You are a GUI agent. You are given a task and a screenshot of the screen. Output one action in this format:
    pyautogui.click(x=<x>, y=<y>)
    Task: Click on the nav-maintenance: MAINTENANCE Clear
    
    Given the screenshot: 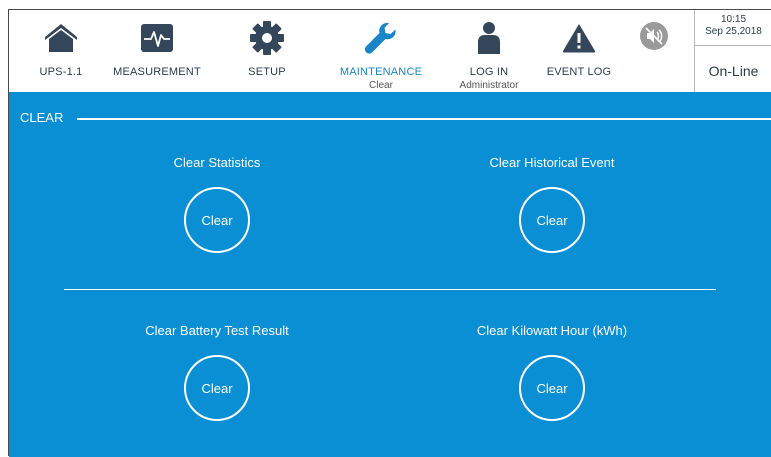 What is the action you would take?
    pyautogui.click(x=381, y=51)
    